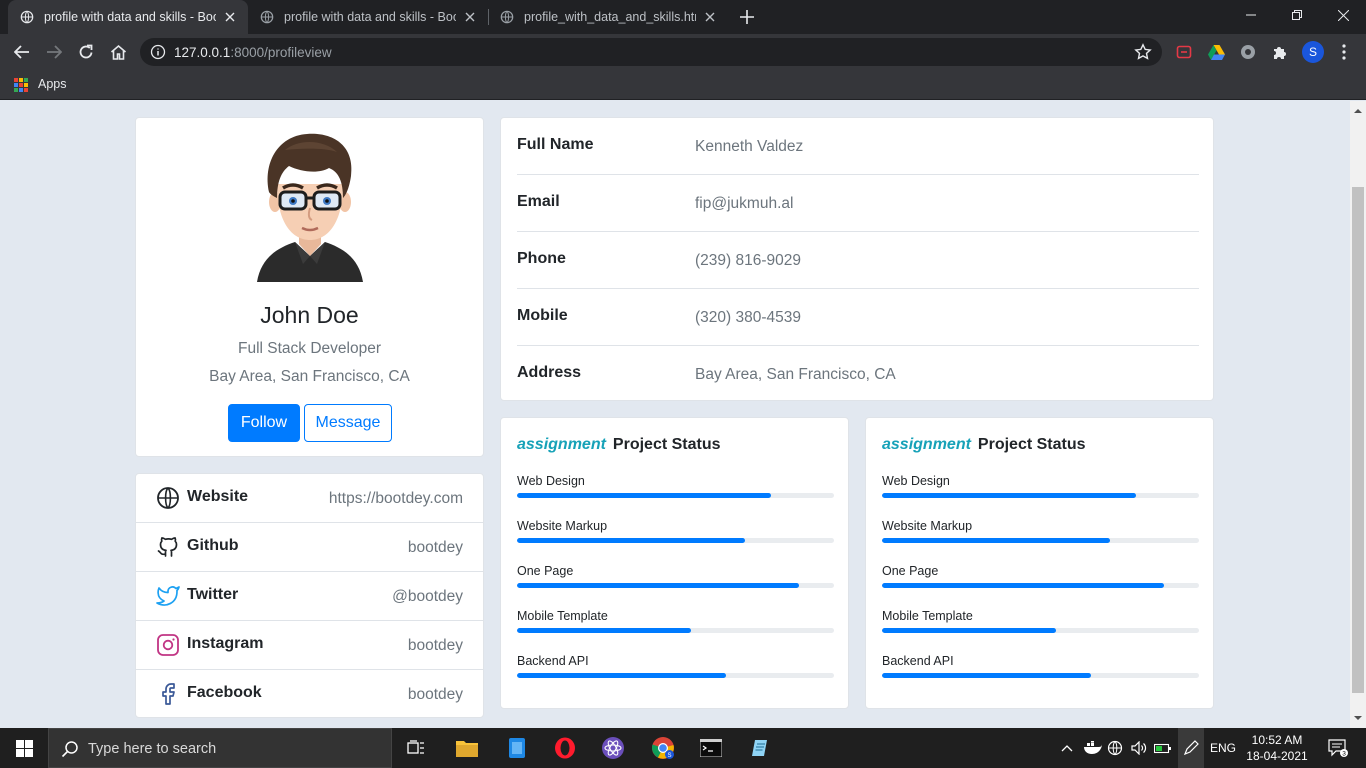 This screenshot has height=768, width=1366. What do you see at coordinates (1216, 52) in the screenshot?
I see `drive-icon` at bounding box center [1216, 52].